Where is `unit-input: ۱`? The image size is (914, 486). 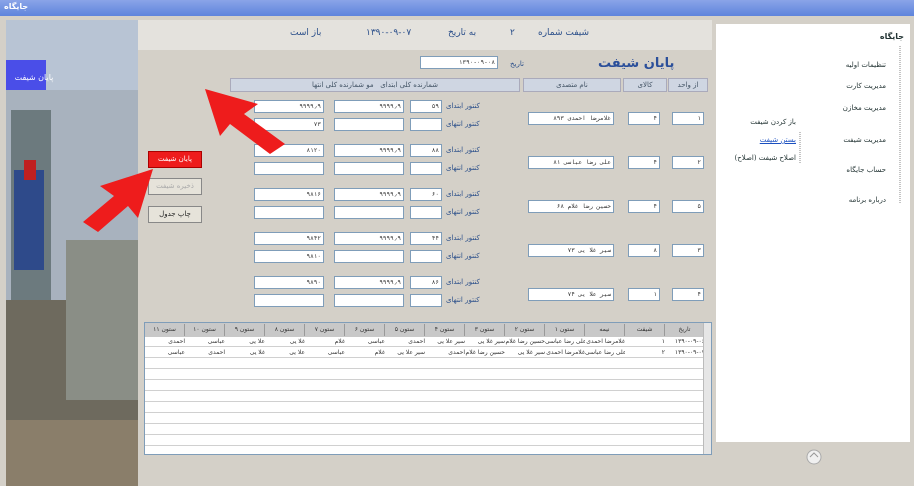 unit-input: ۱ is located at coordinates (688, 118).